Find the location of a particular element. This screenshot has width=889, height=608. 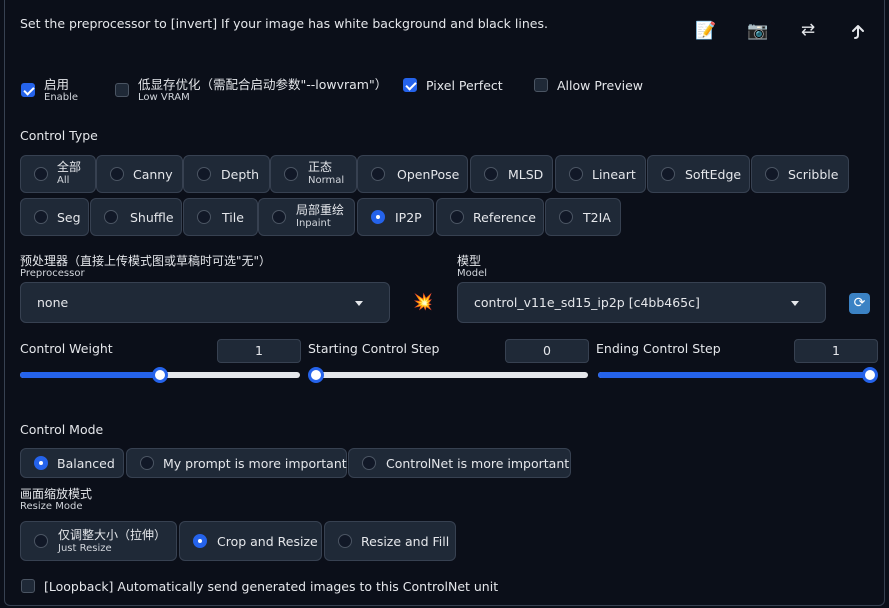

option-label: Tile is located at coordinates (233, 217).